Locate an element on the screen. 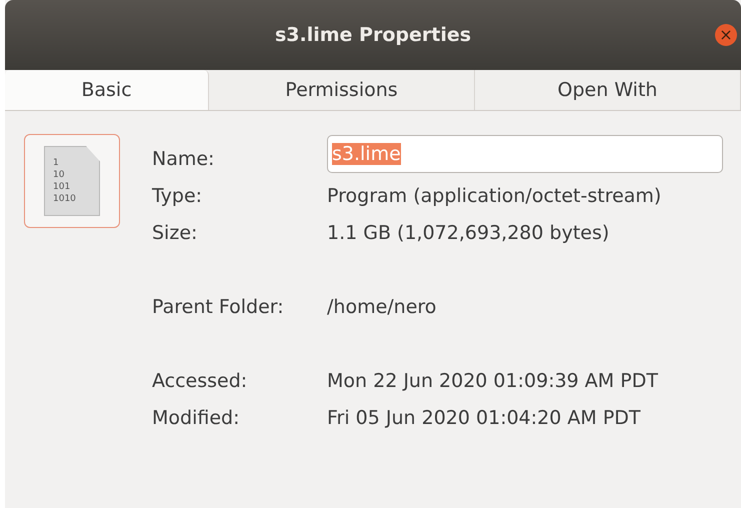 This screenshot has height=508, width=741. property-label: Type: is located at coordinates (178, 195).